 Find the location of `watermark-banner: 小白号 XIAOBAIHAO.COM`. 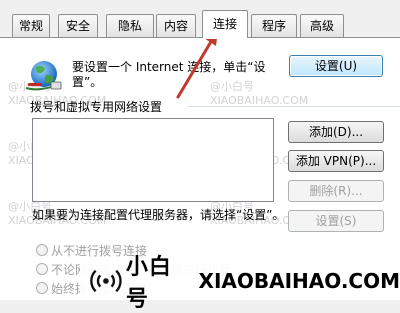

watermark-banner: 小白号 XIAOBAIHAO.COM is located at coordinates (240, 283).